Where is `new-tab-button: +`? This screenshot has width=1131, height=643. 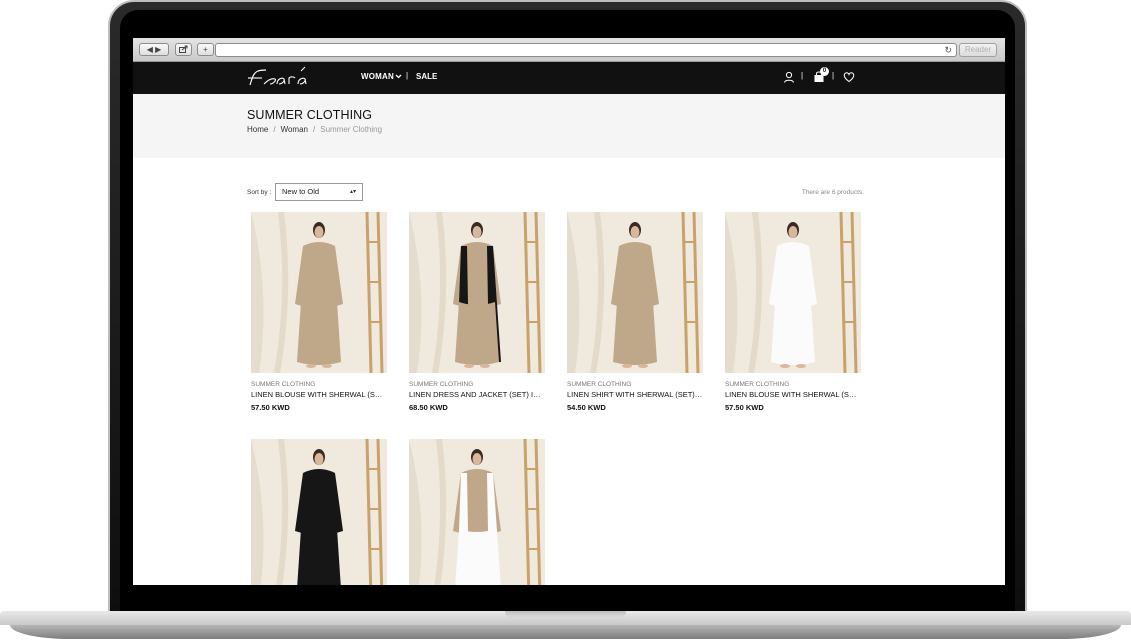
new-tab-button: + is located at coordinates (205, 49).